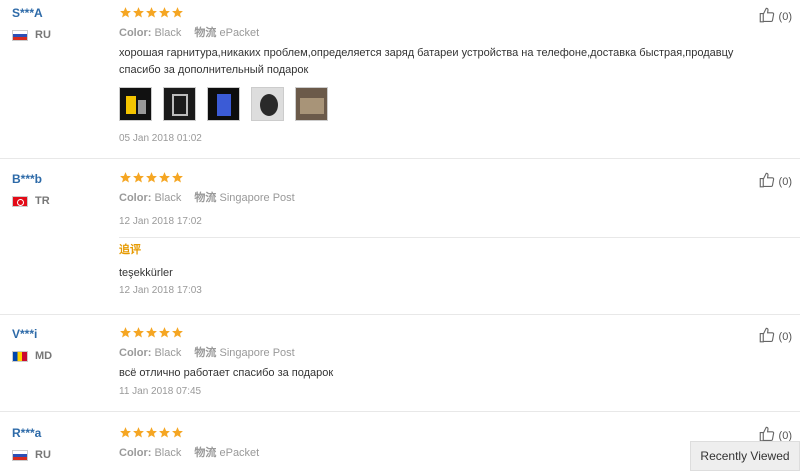 This screenshot has height=471, width=800. I want to click on review-item: R***a RU Color: Black 物流 ePacket (0), so click(400, 441).